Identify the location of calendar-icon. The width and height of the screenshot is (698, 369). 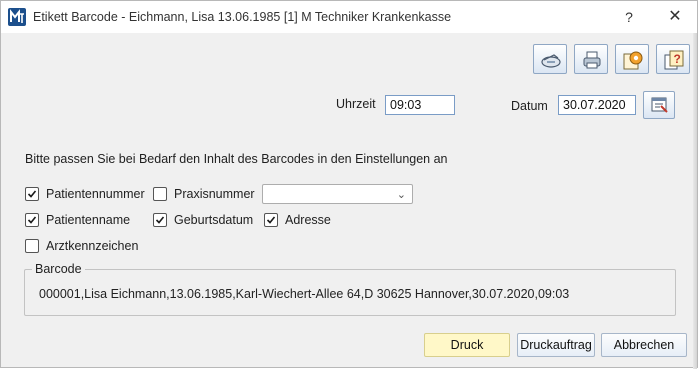
(659, 105).